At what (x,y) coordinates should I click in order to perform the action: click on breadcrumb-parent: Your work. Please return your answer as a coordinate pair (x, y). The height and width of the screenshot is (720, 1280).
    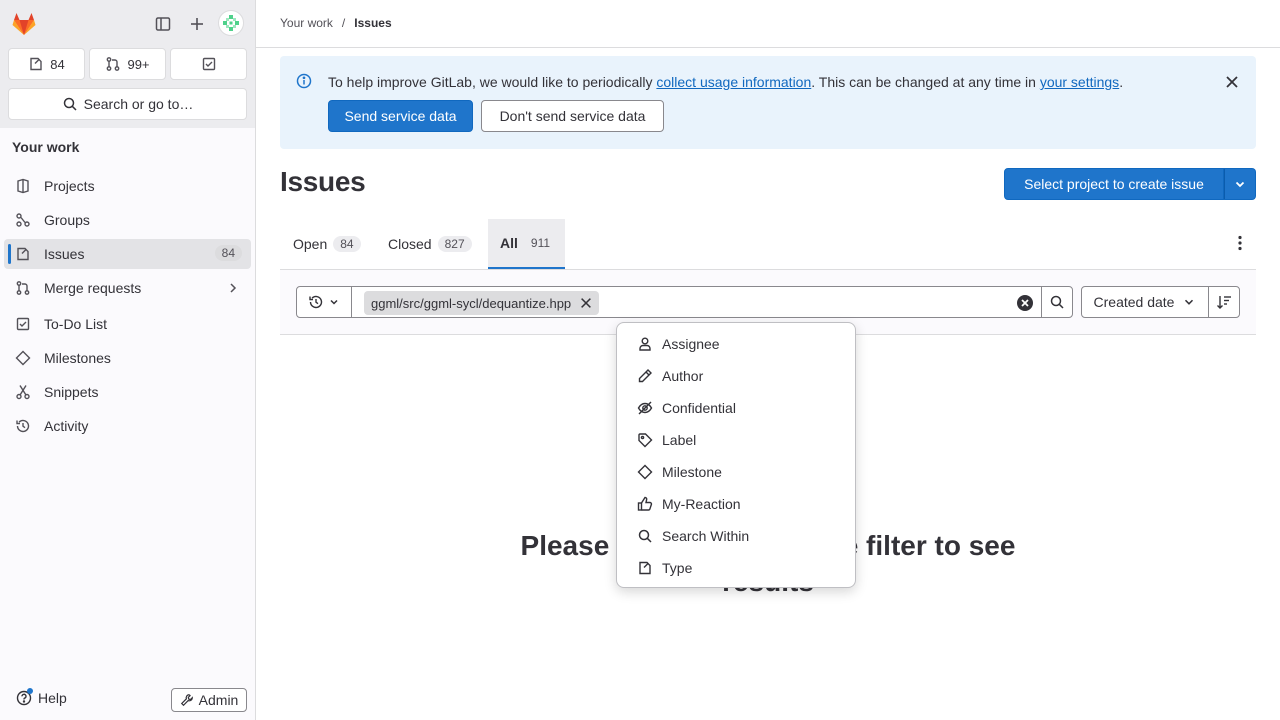
    Looking at the image, I should click on (306, 23).